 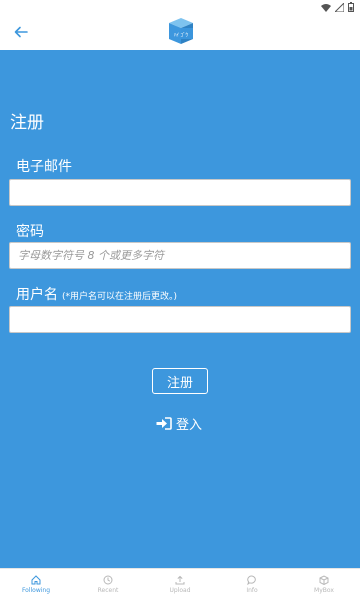 What do you see at coordinates (252, 590) in the screenshot?
I see `nav-label-info: Info` at bounding box center [252, 590].